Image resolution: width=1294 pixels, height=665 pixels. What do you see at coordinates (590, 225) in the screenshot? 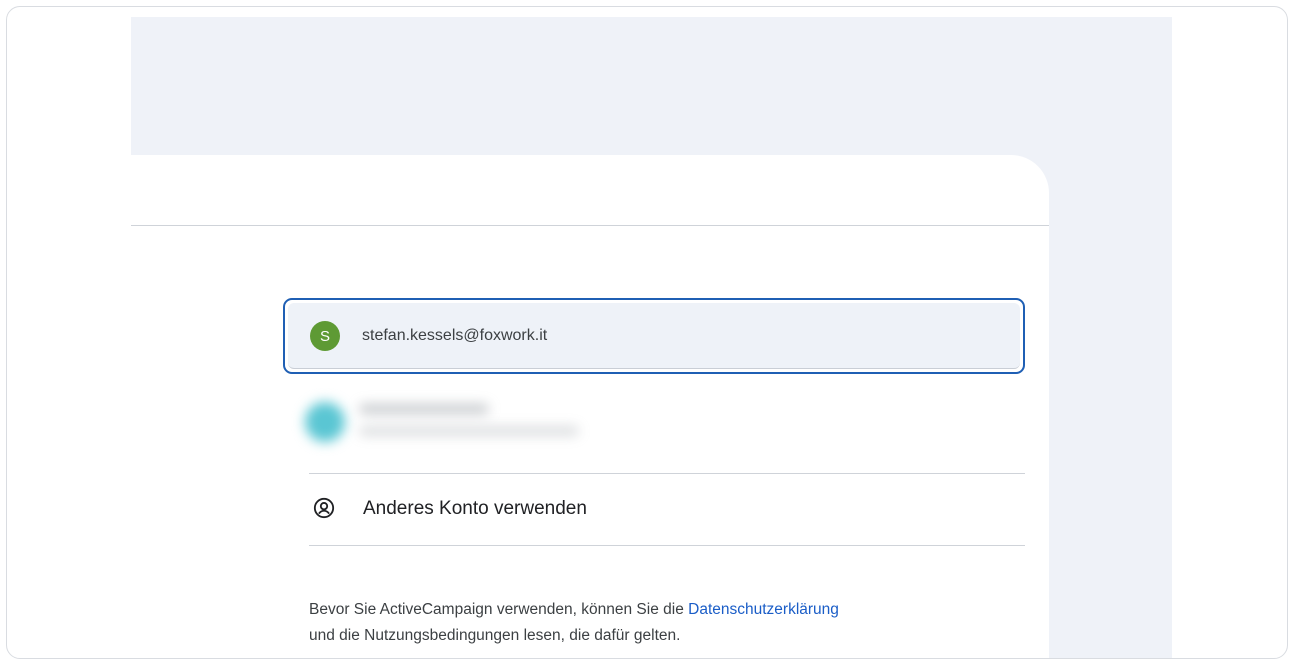
I see `card-header-divider` at bounding box center [590, 225].